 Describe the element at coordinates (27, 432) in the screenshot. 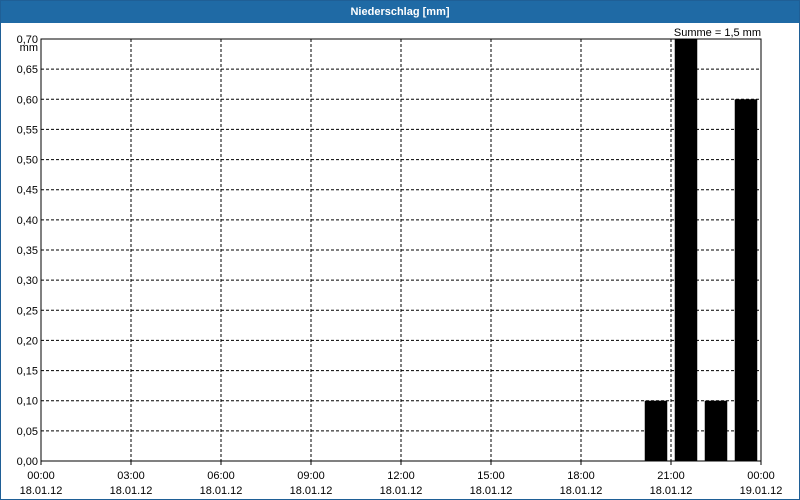

I see `y-tick-label: 0,05` at that location.